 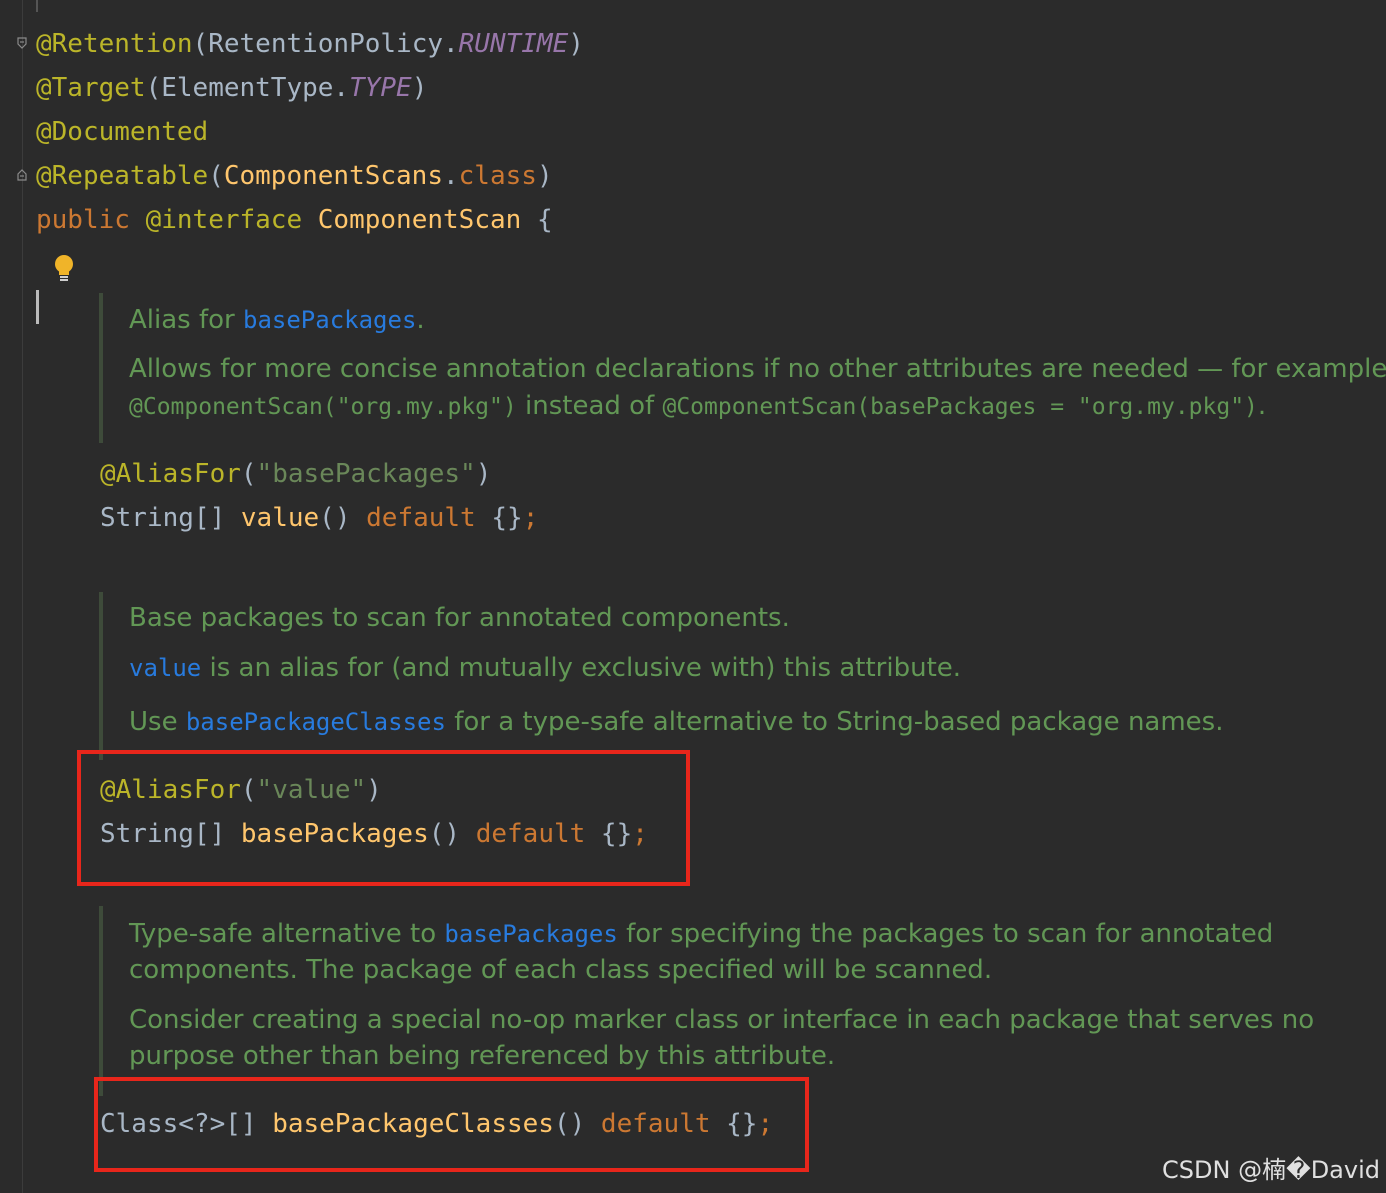 I want to click on annotation-token: @Target, so click(x=91, y=88).